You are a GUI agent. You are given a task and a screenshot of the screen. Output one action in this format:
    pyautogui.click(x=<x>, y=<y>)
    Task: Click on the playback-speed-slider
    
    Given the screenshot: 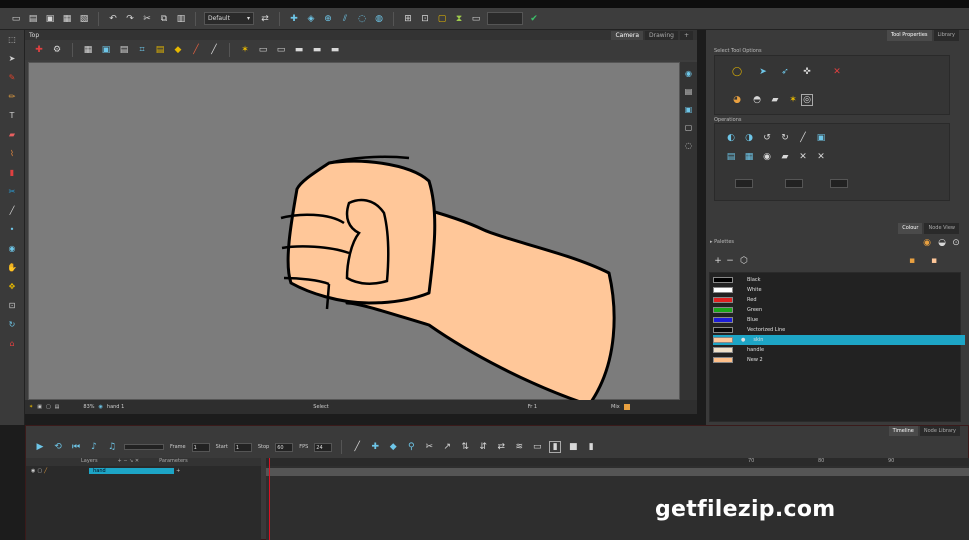 What is the action you would take?
    pyautogui.click(x=144, y=447)
    